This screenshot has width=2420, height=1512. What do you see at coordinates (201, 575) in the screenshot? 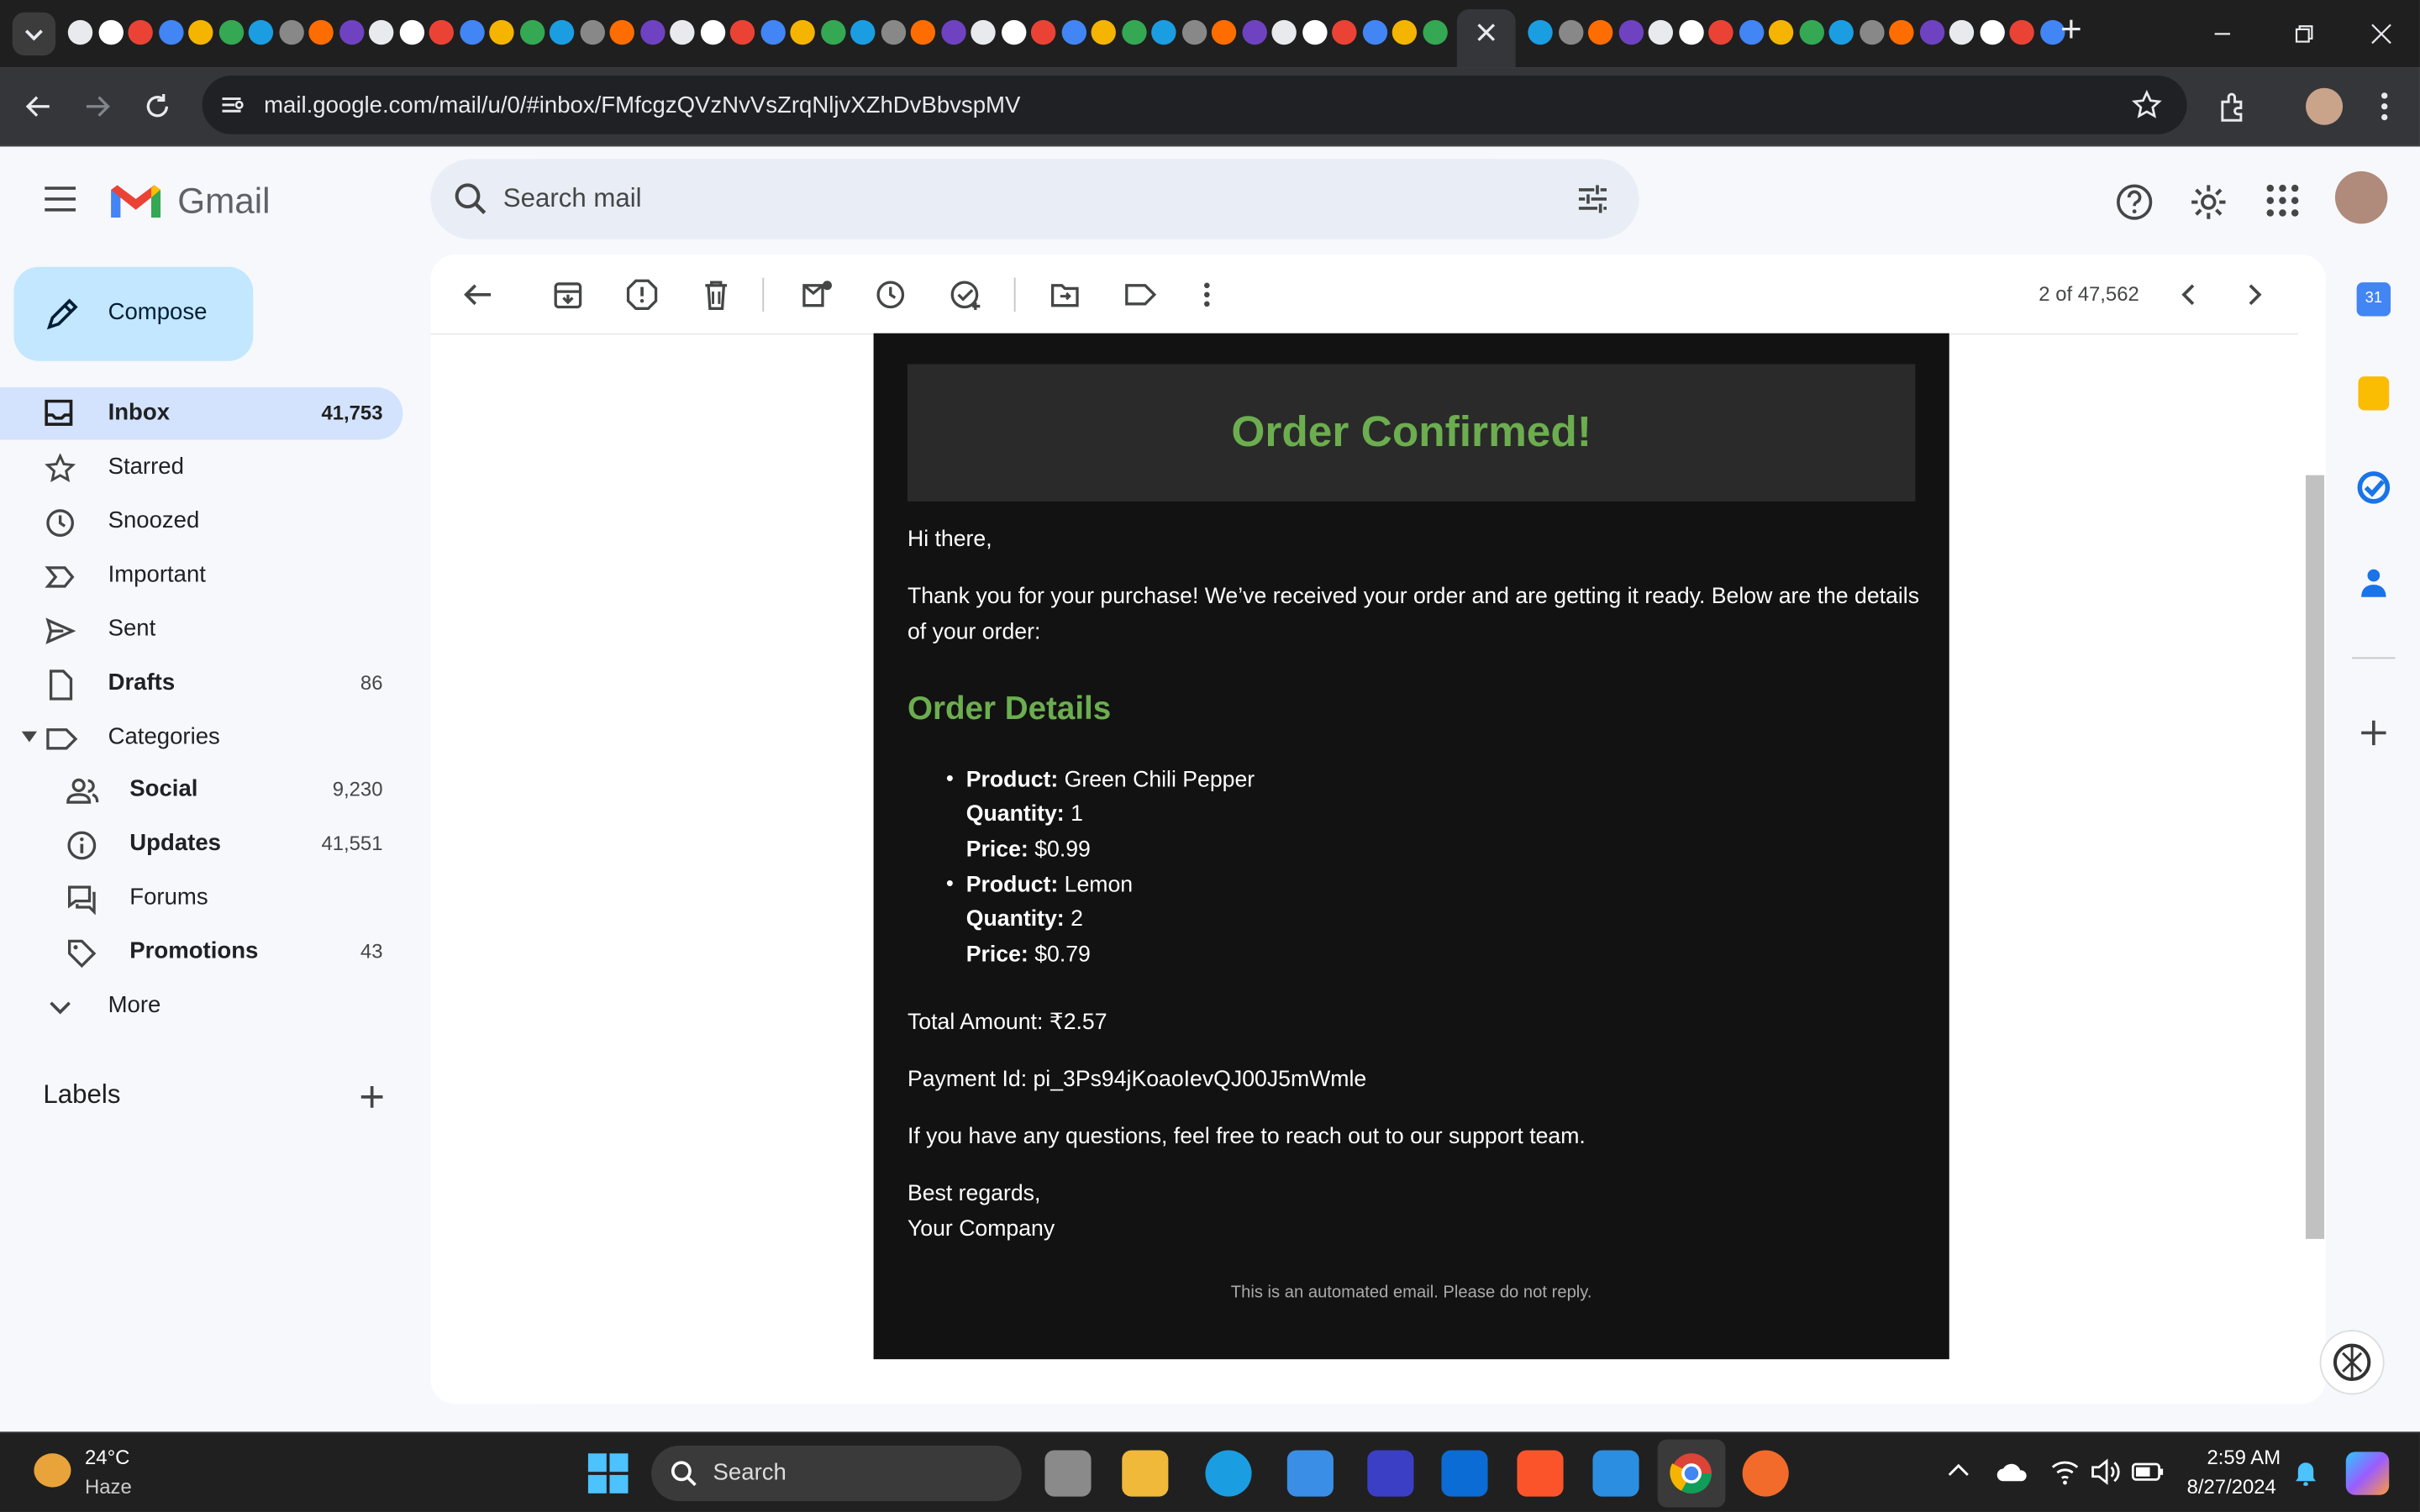
I see `nav-important: Important` at bounding box center [201, 575].